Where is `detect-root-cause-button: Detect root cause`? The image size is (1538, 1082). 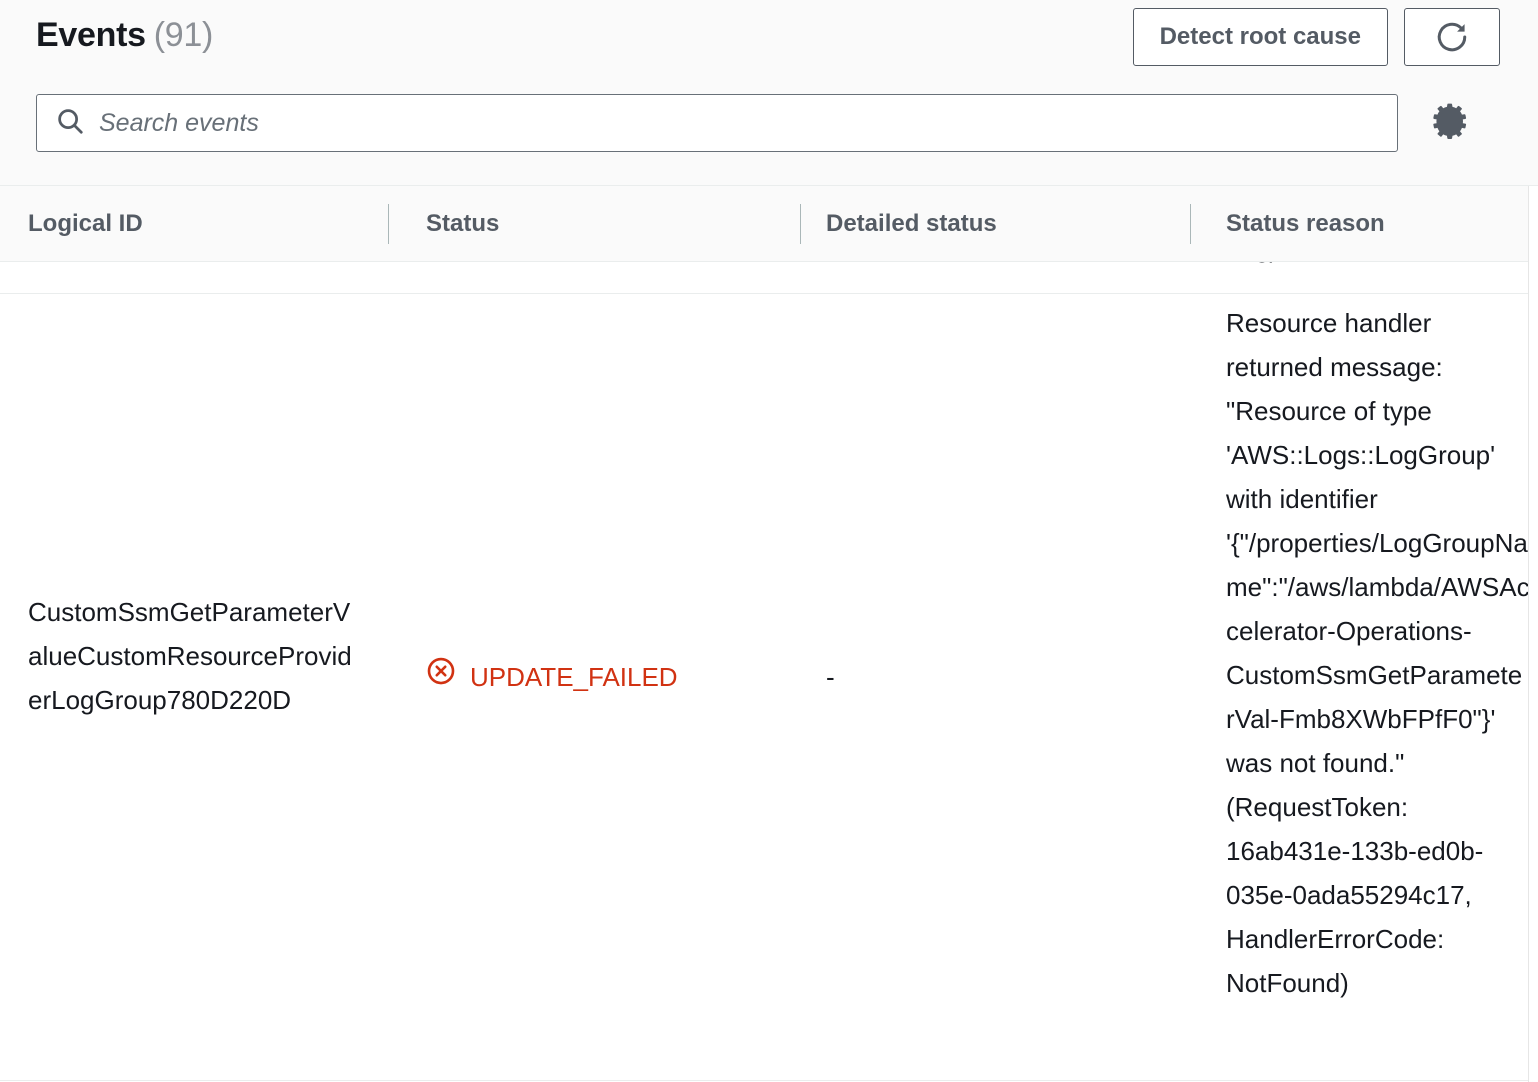 detect-root-cause-button: Detect root cause is located at coordinates (1260, 37).